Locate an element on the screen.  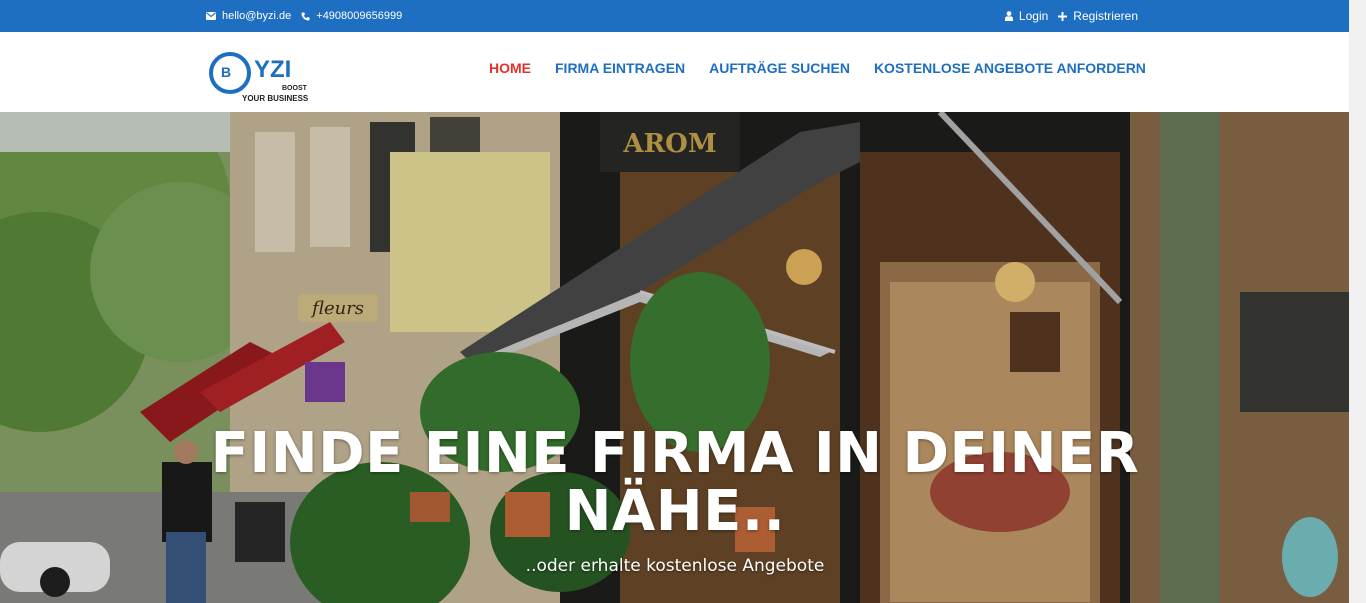
plus-icon is located at coordinates (1063, 16).